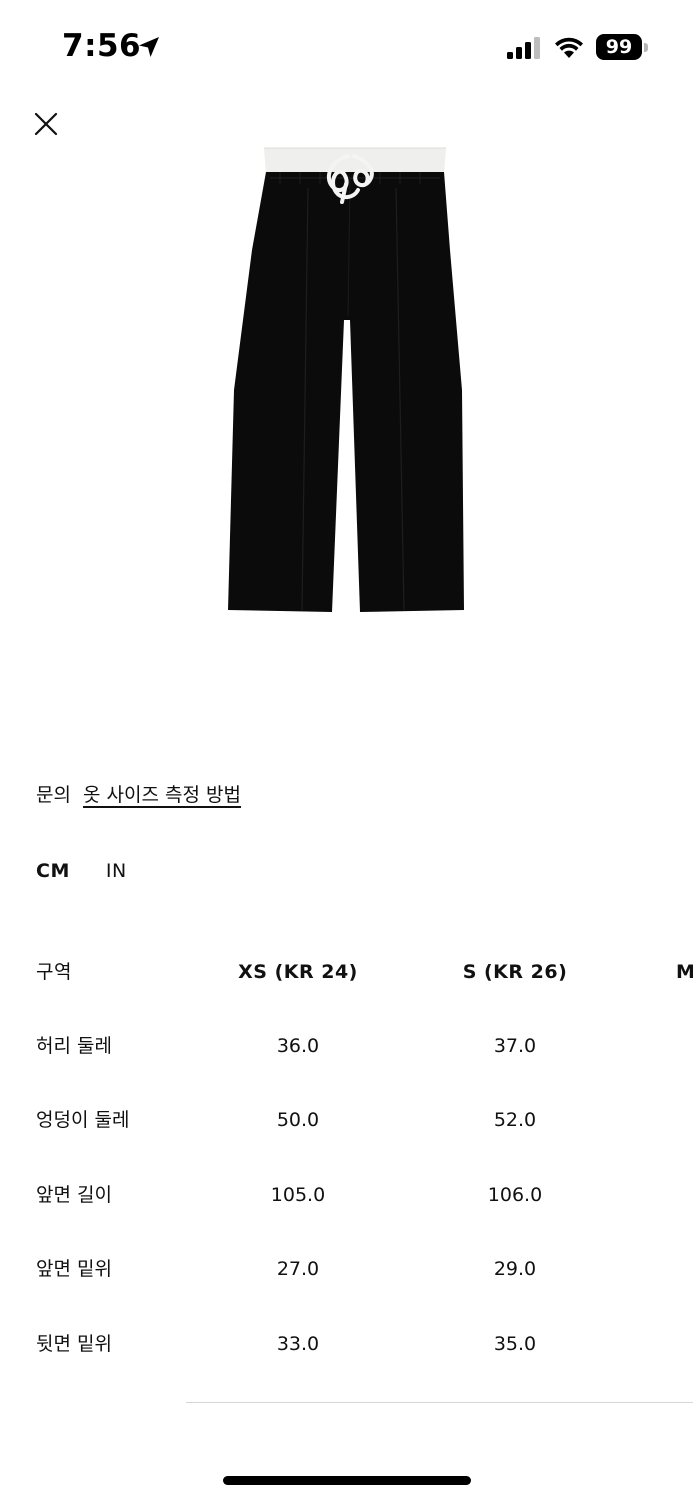 This screenshot has height=1500, width=693. I want to click on table-row: 앞면 밑위 27.0 29.0, so click(346, 1269).